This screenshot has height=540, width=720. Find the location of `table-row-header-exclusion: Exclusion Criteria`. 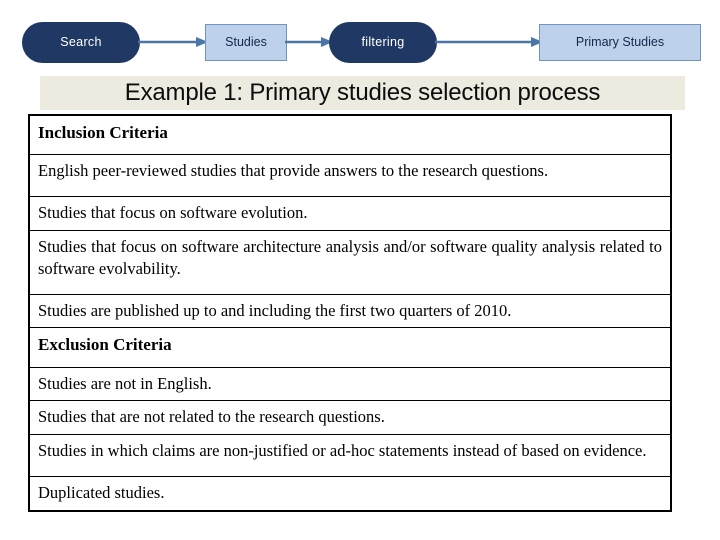

table-row-header-exclusion: Exclusion Criteria is located at coordinates (350, 348).